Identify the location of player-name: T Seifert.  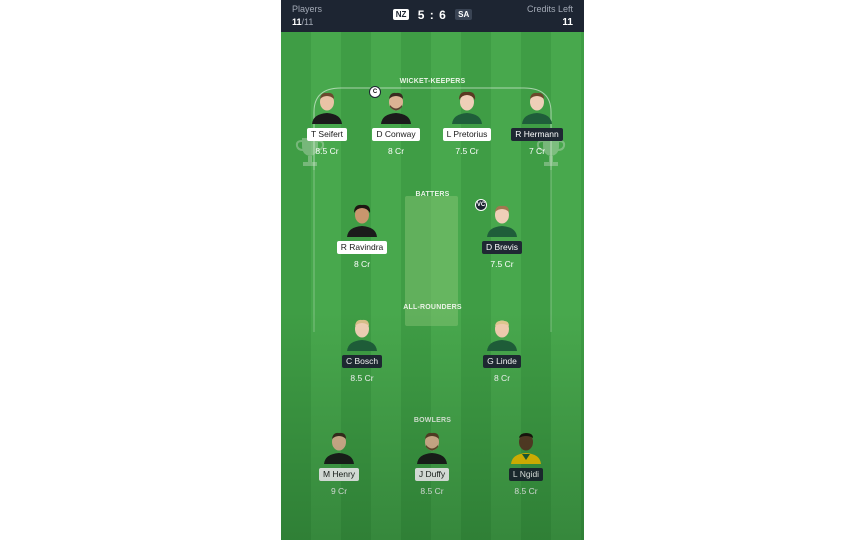
(327, 134).